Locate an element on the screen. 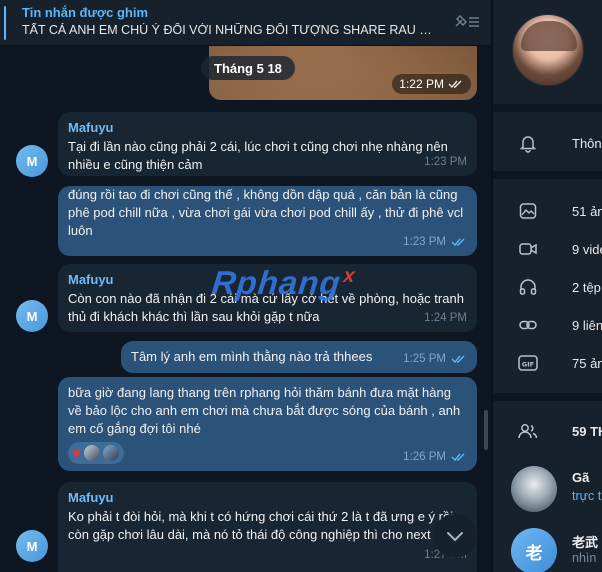 The image size is (602, 572). photo-icon is located at coordinates (528, 211).